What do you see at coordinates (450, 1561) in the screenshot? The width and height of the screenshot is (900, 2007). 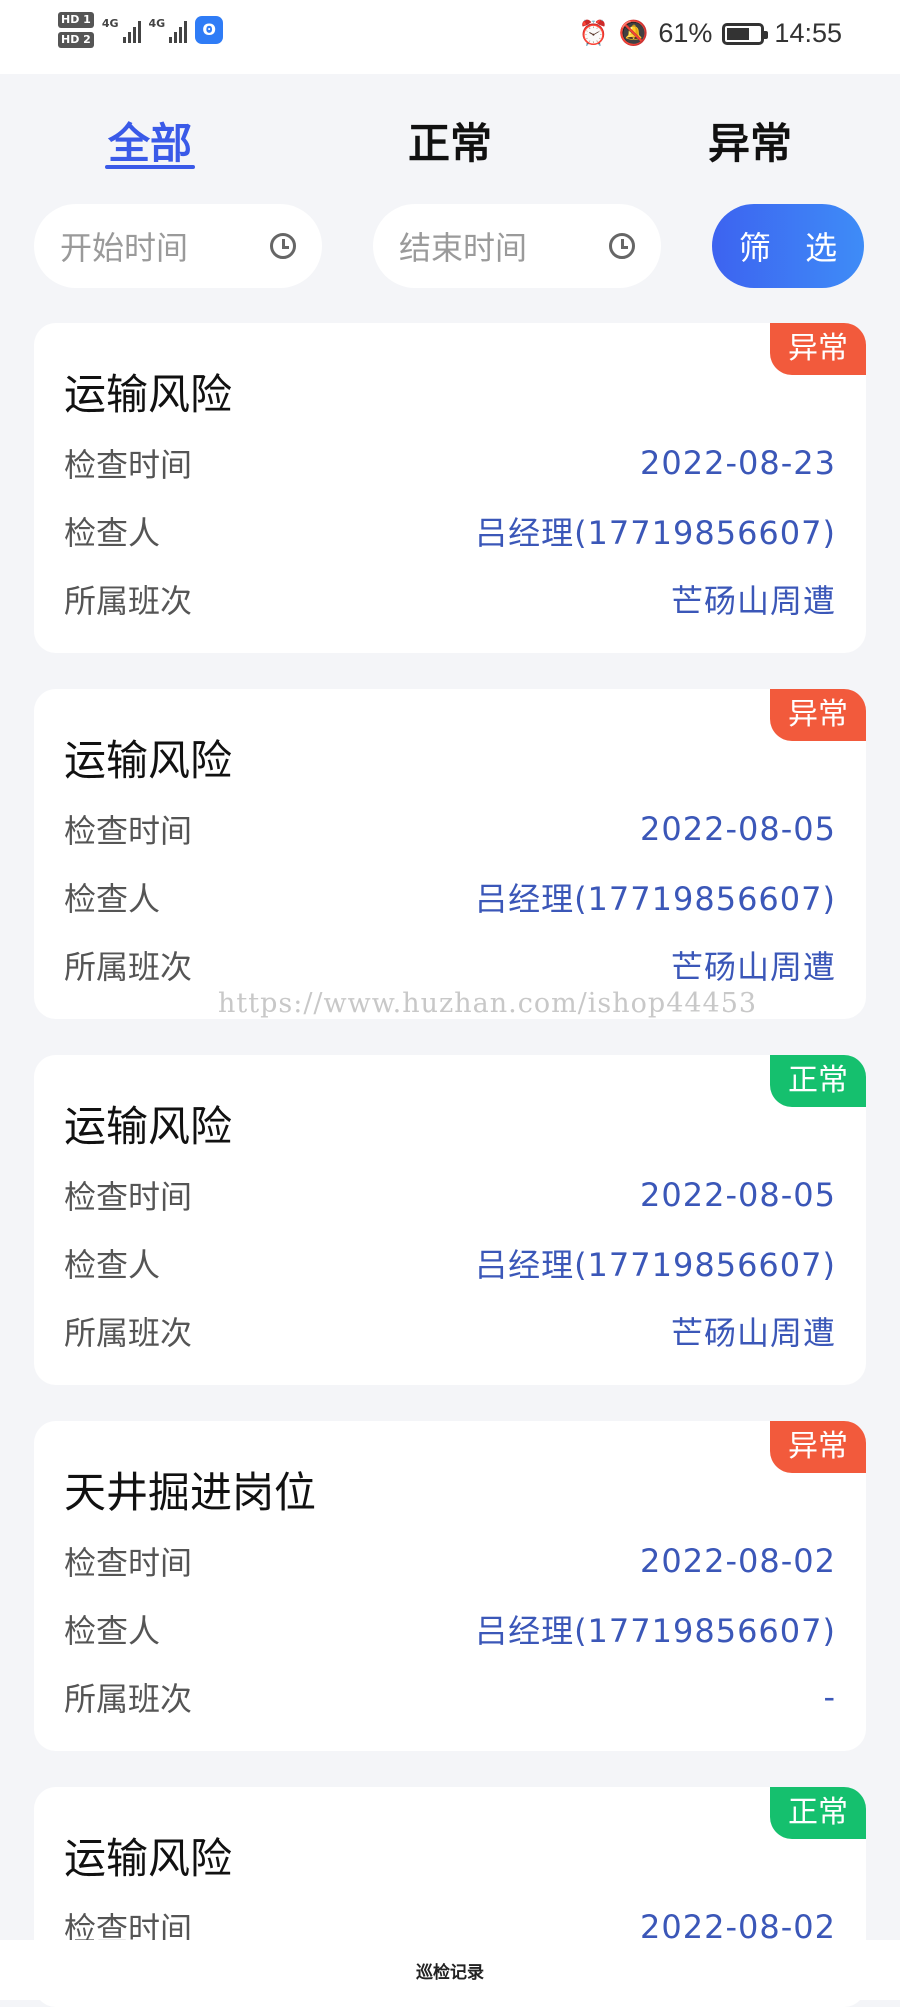 I see `check-time-row: 检查时间 2022-08-02` at bounding box center [450, 1561].